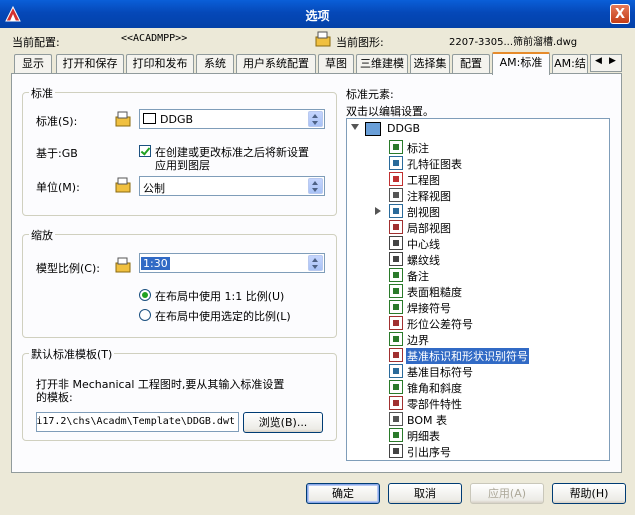  I want to click on tab-profiles: 配置, so click(471, 63).